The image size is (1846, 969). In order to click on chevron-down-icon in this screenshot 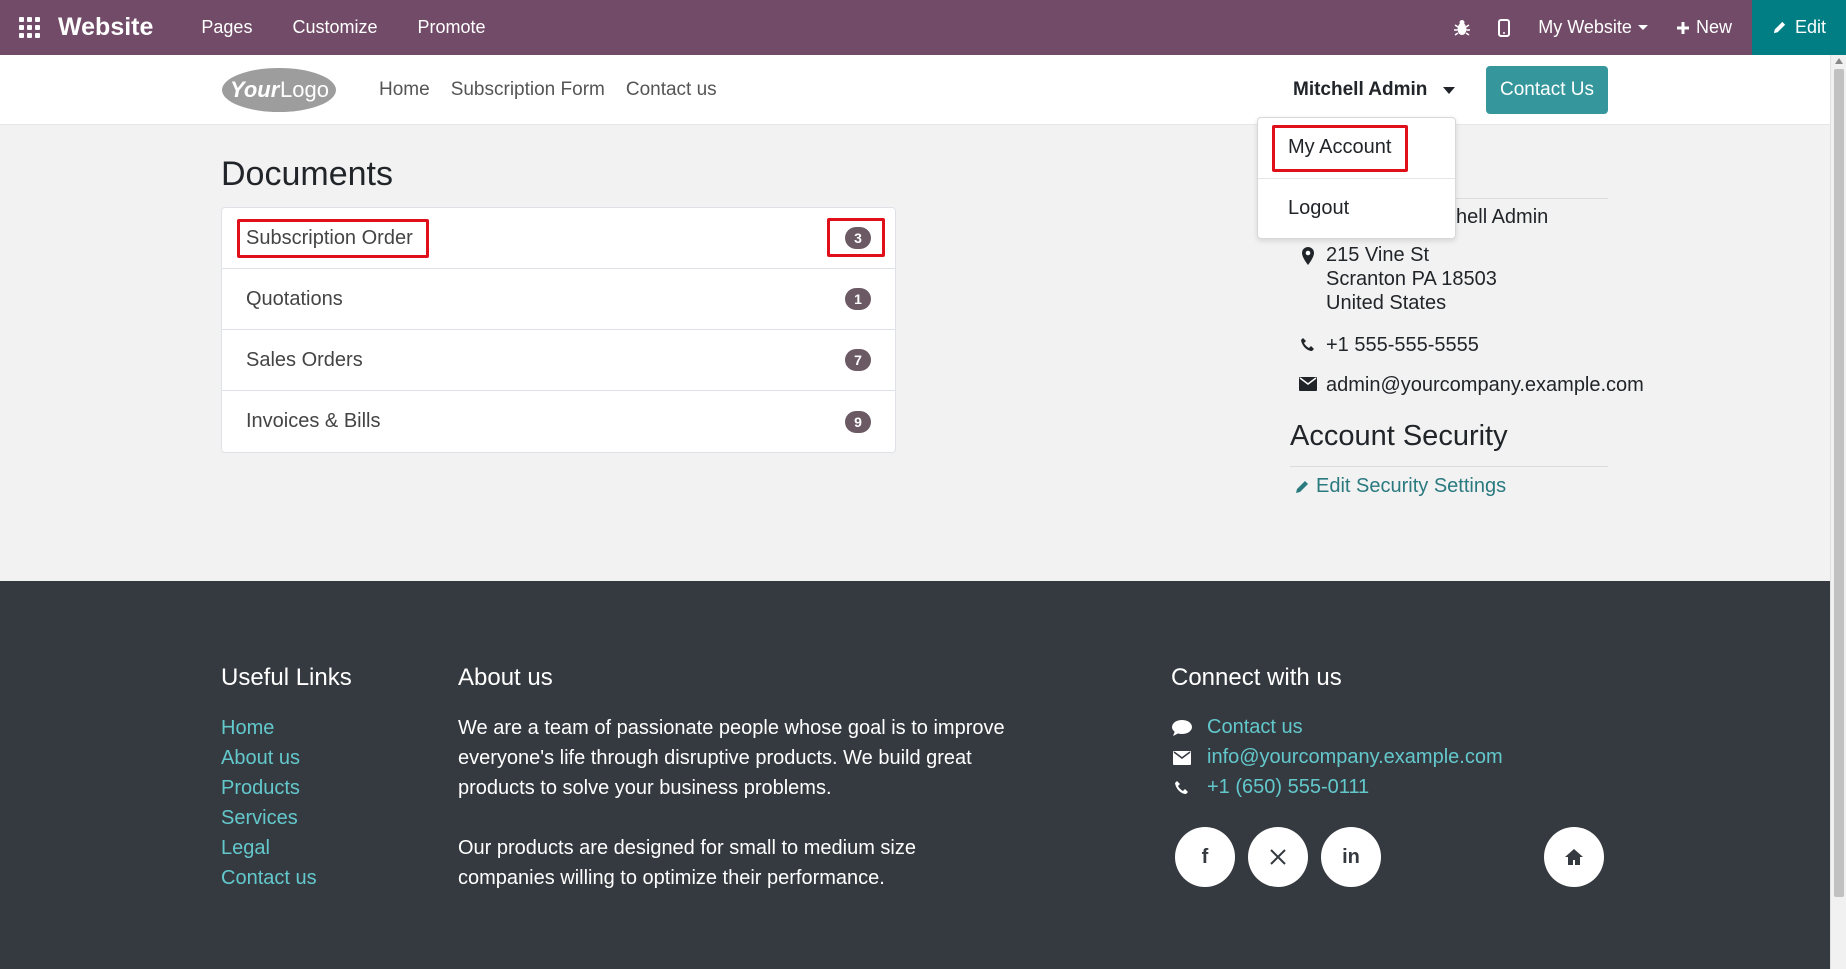, I will do `click(1642, 27)`.